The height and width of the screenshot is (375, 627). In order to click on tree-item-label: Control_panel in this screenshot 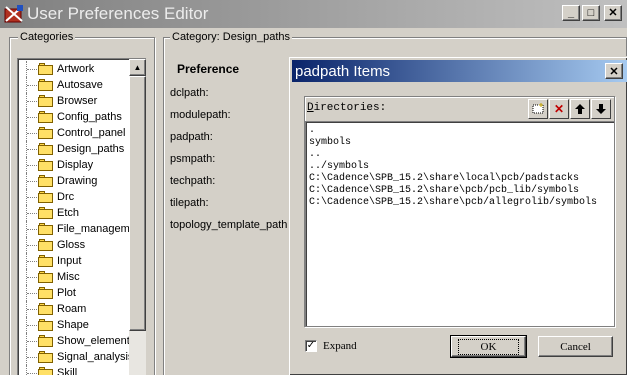, I will do `click(91, 133)`.